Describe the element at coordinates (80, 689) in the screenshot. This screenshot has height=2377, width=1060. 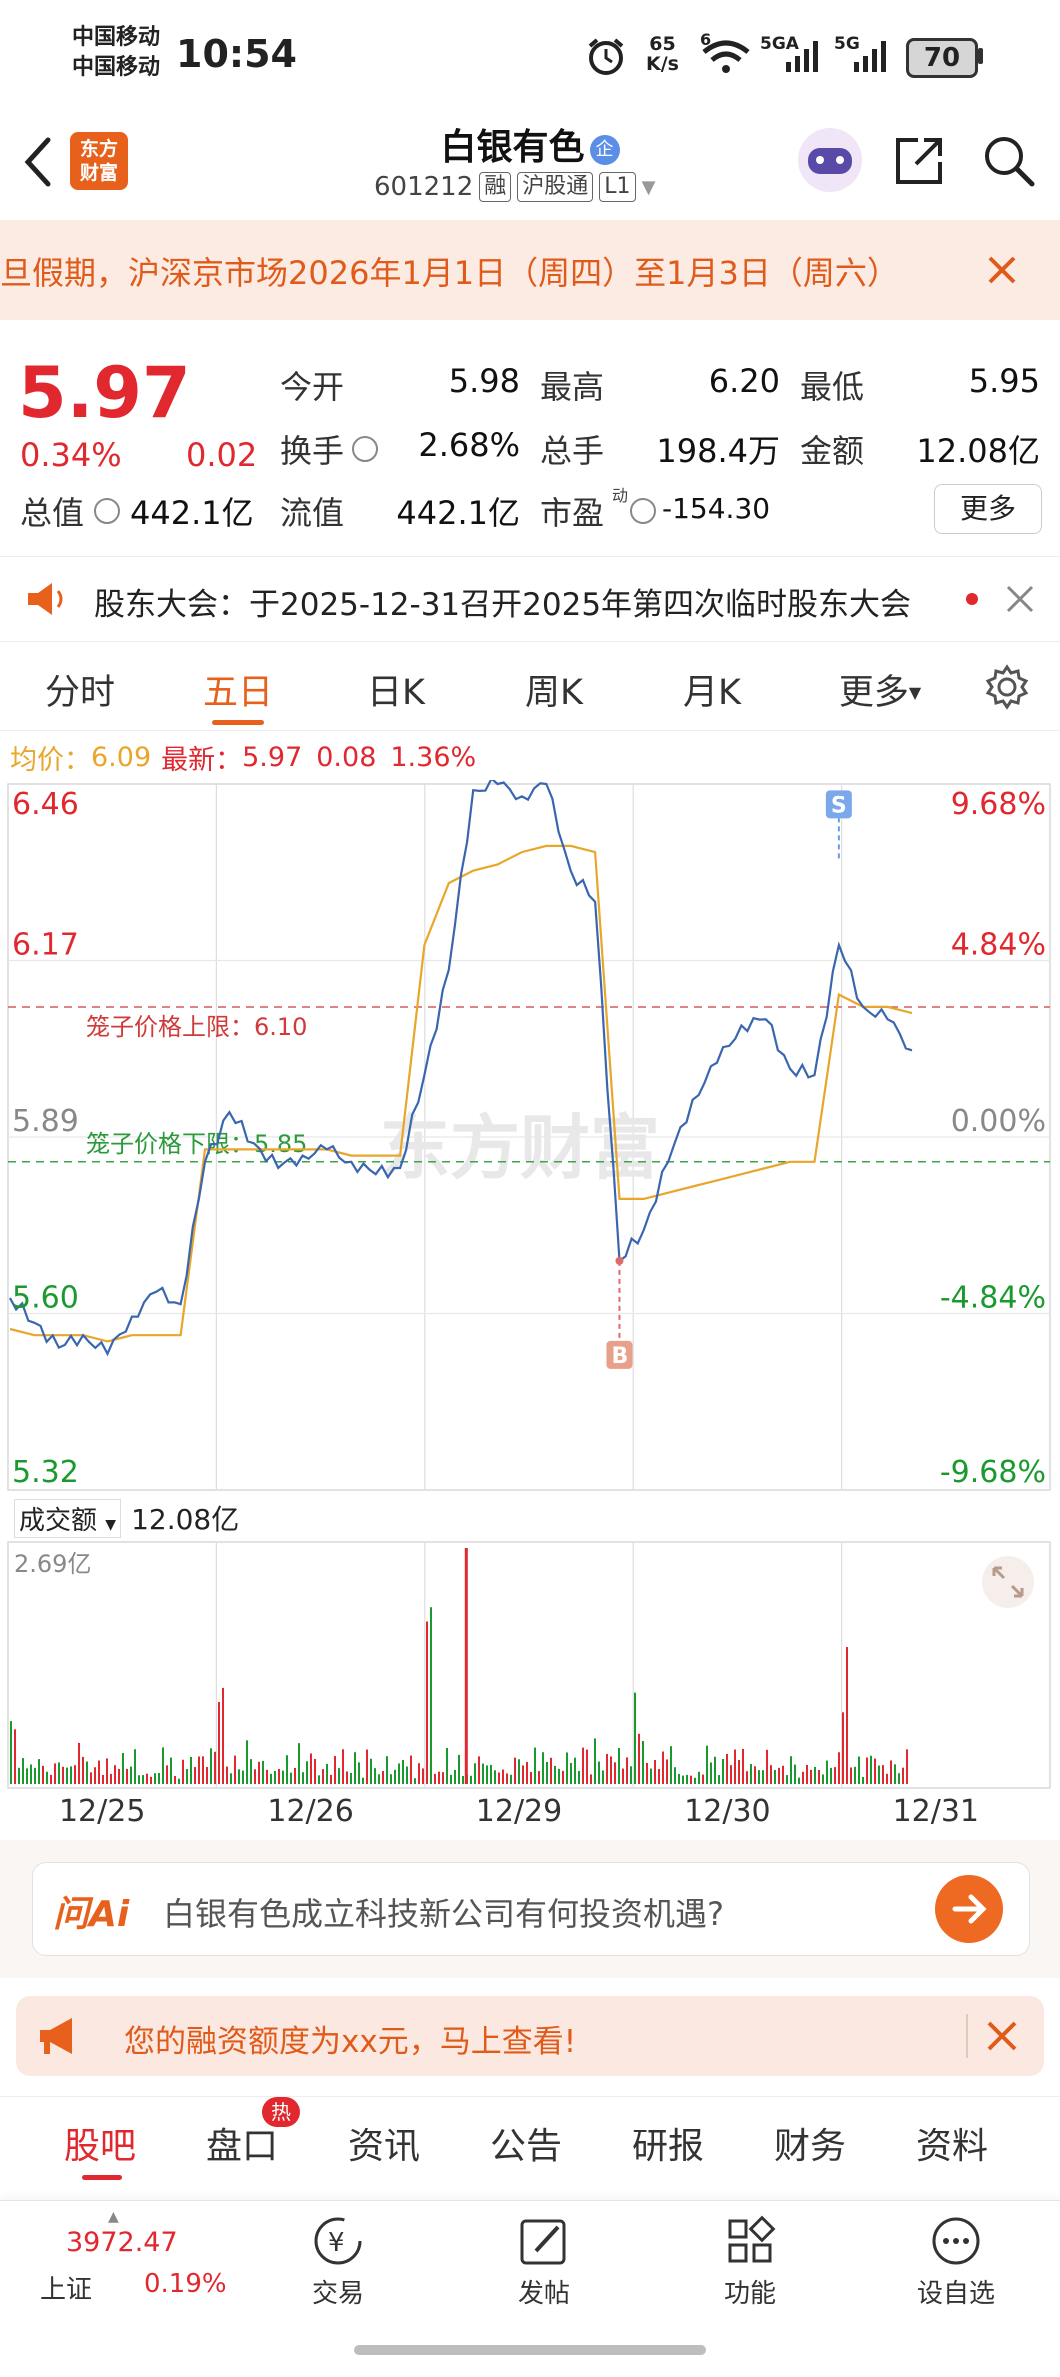
I see `tab-intraday: 分时` at that location.